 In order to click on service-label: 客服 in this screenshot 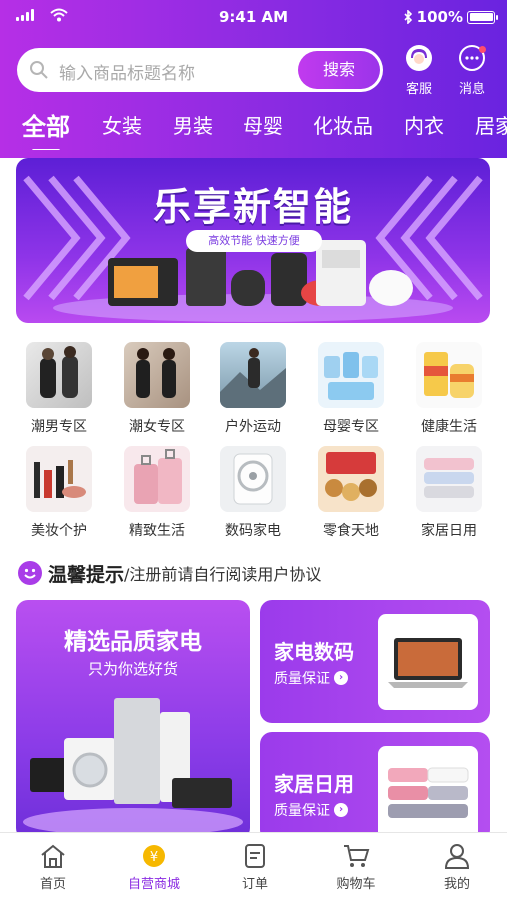, I will do `click(418, 89)`.